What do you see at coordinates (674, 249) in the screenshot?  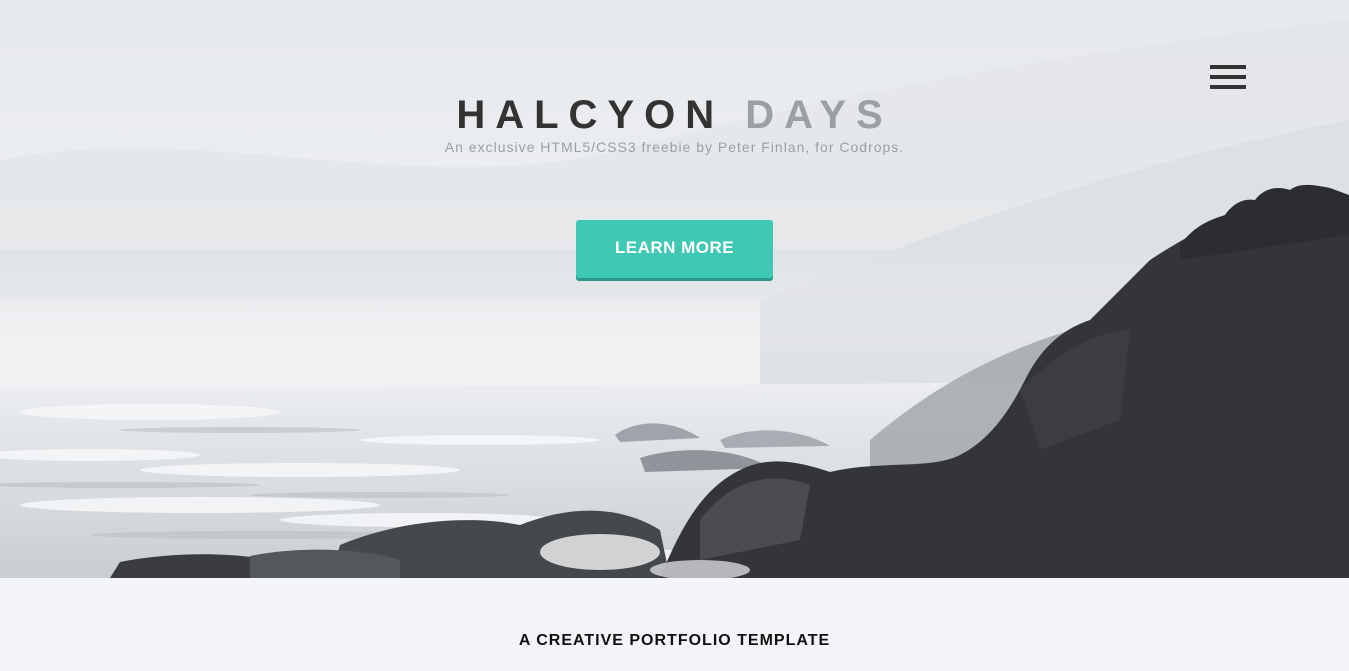 I see `learn-more-button: LEARN MORE` at bounding box center [674, 249].